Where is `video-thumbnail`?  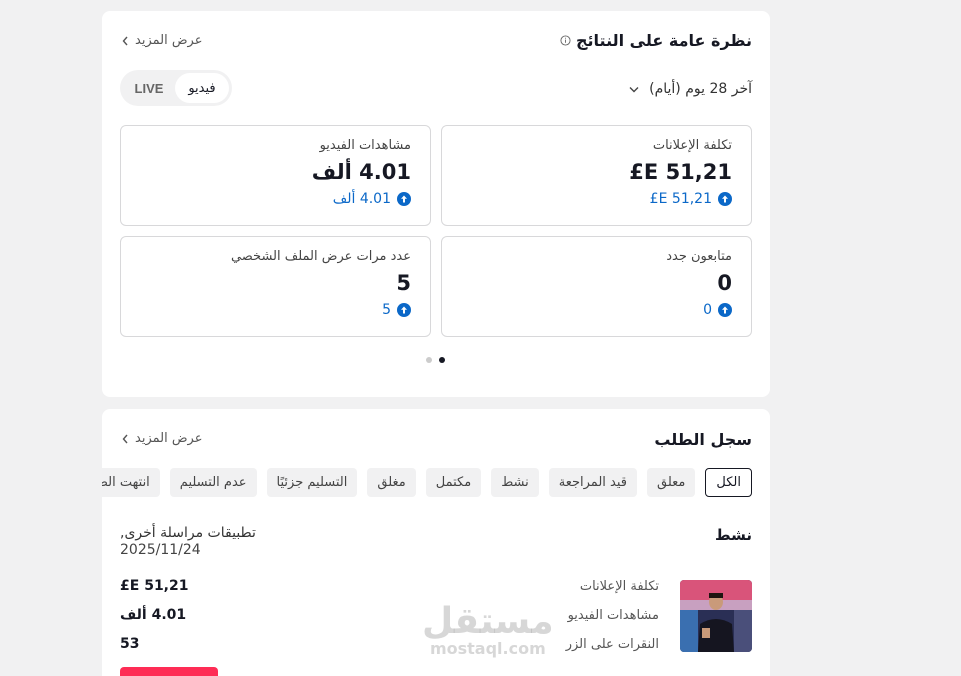 video-thumbnail is located at coordinates (716, 616).